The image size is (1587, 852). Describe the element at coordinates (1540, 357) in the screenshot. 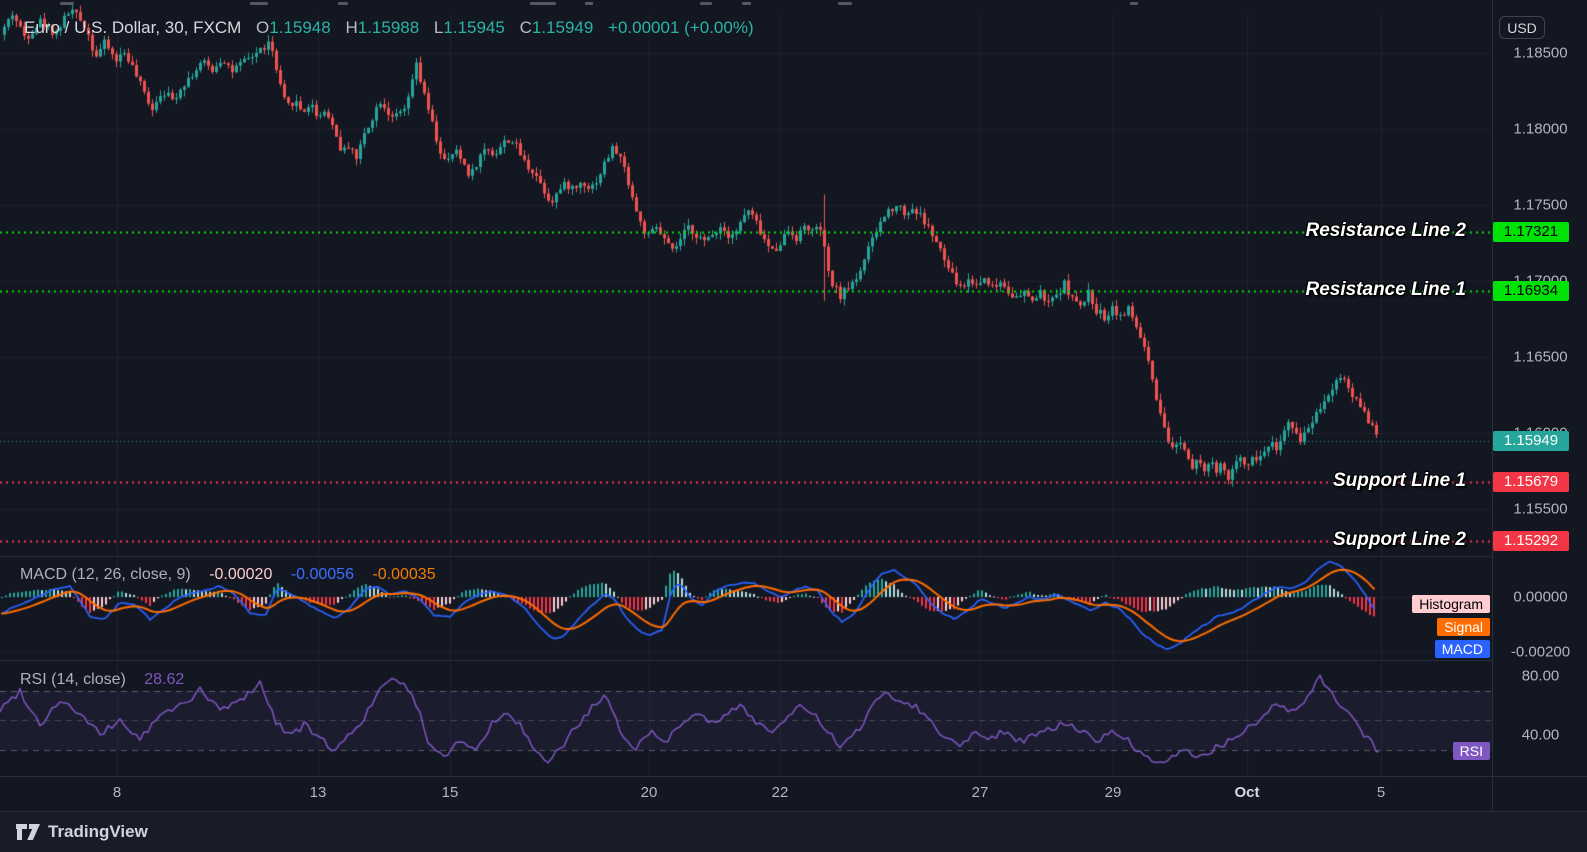

I see `price-axis-tick: 1.16500` at that location.